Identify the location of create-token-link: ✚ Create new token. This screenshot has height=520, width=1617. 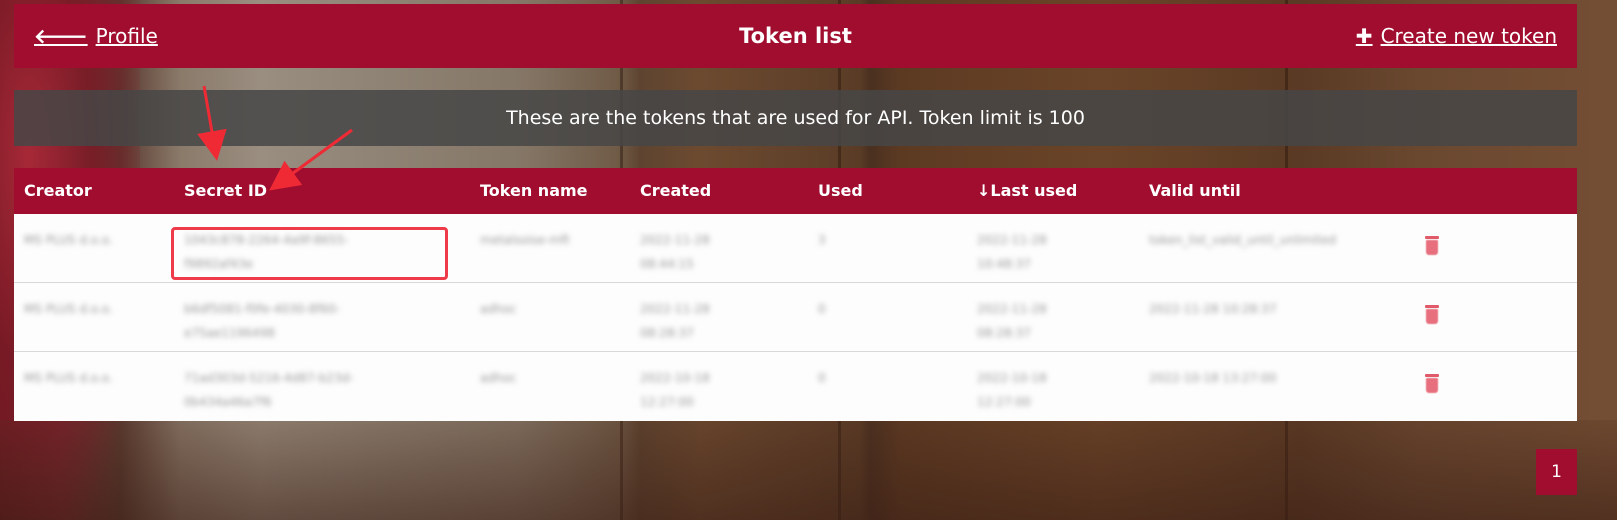
(1456, 36).